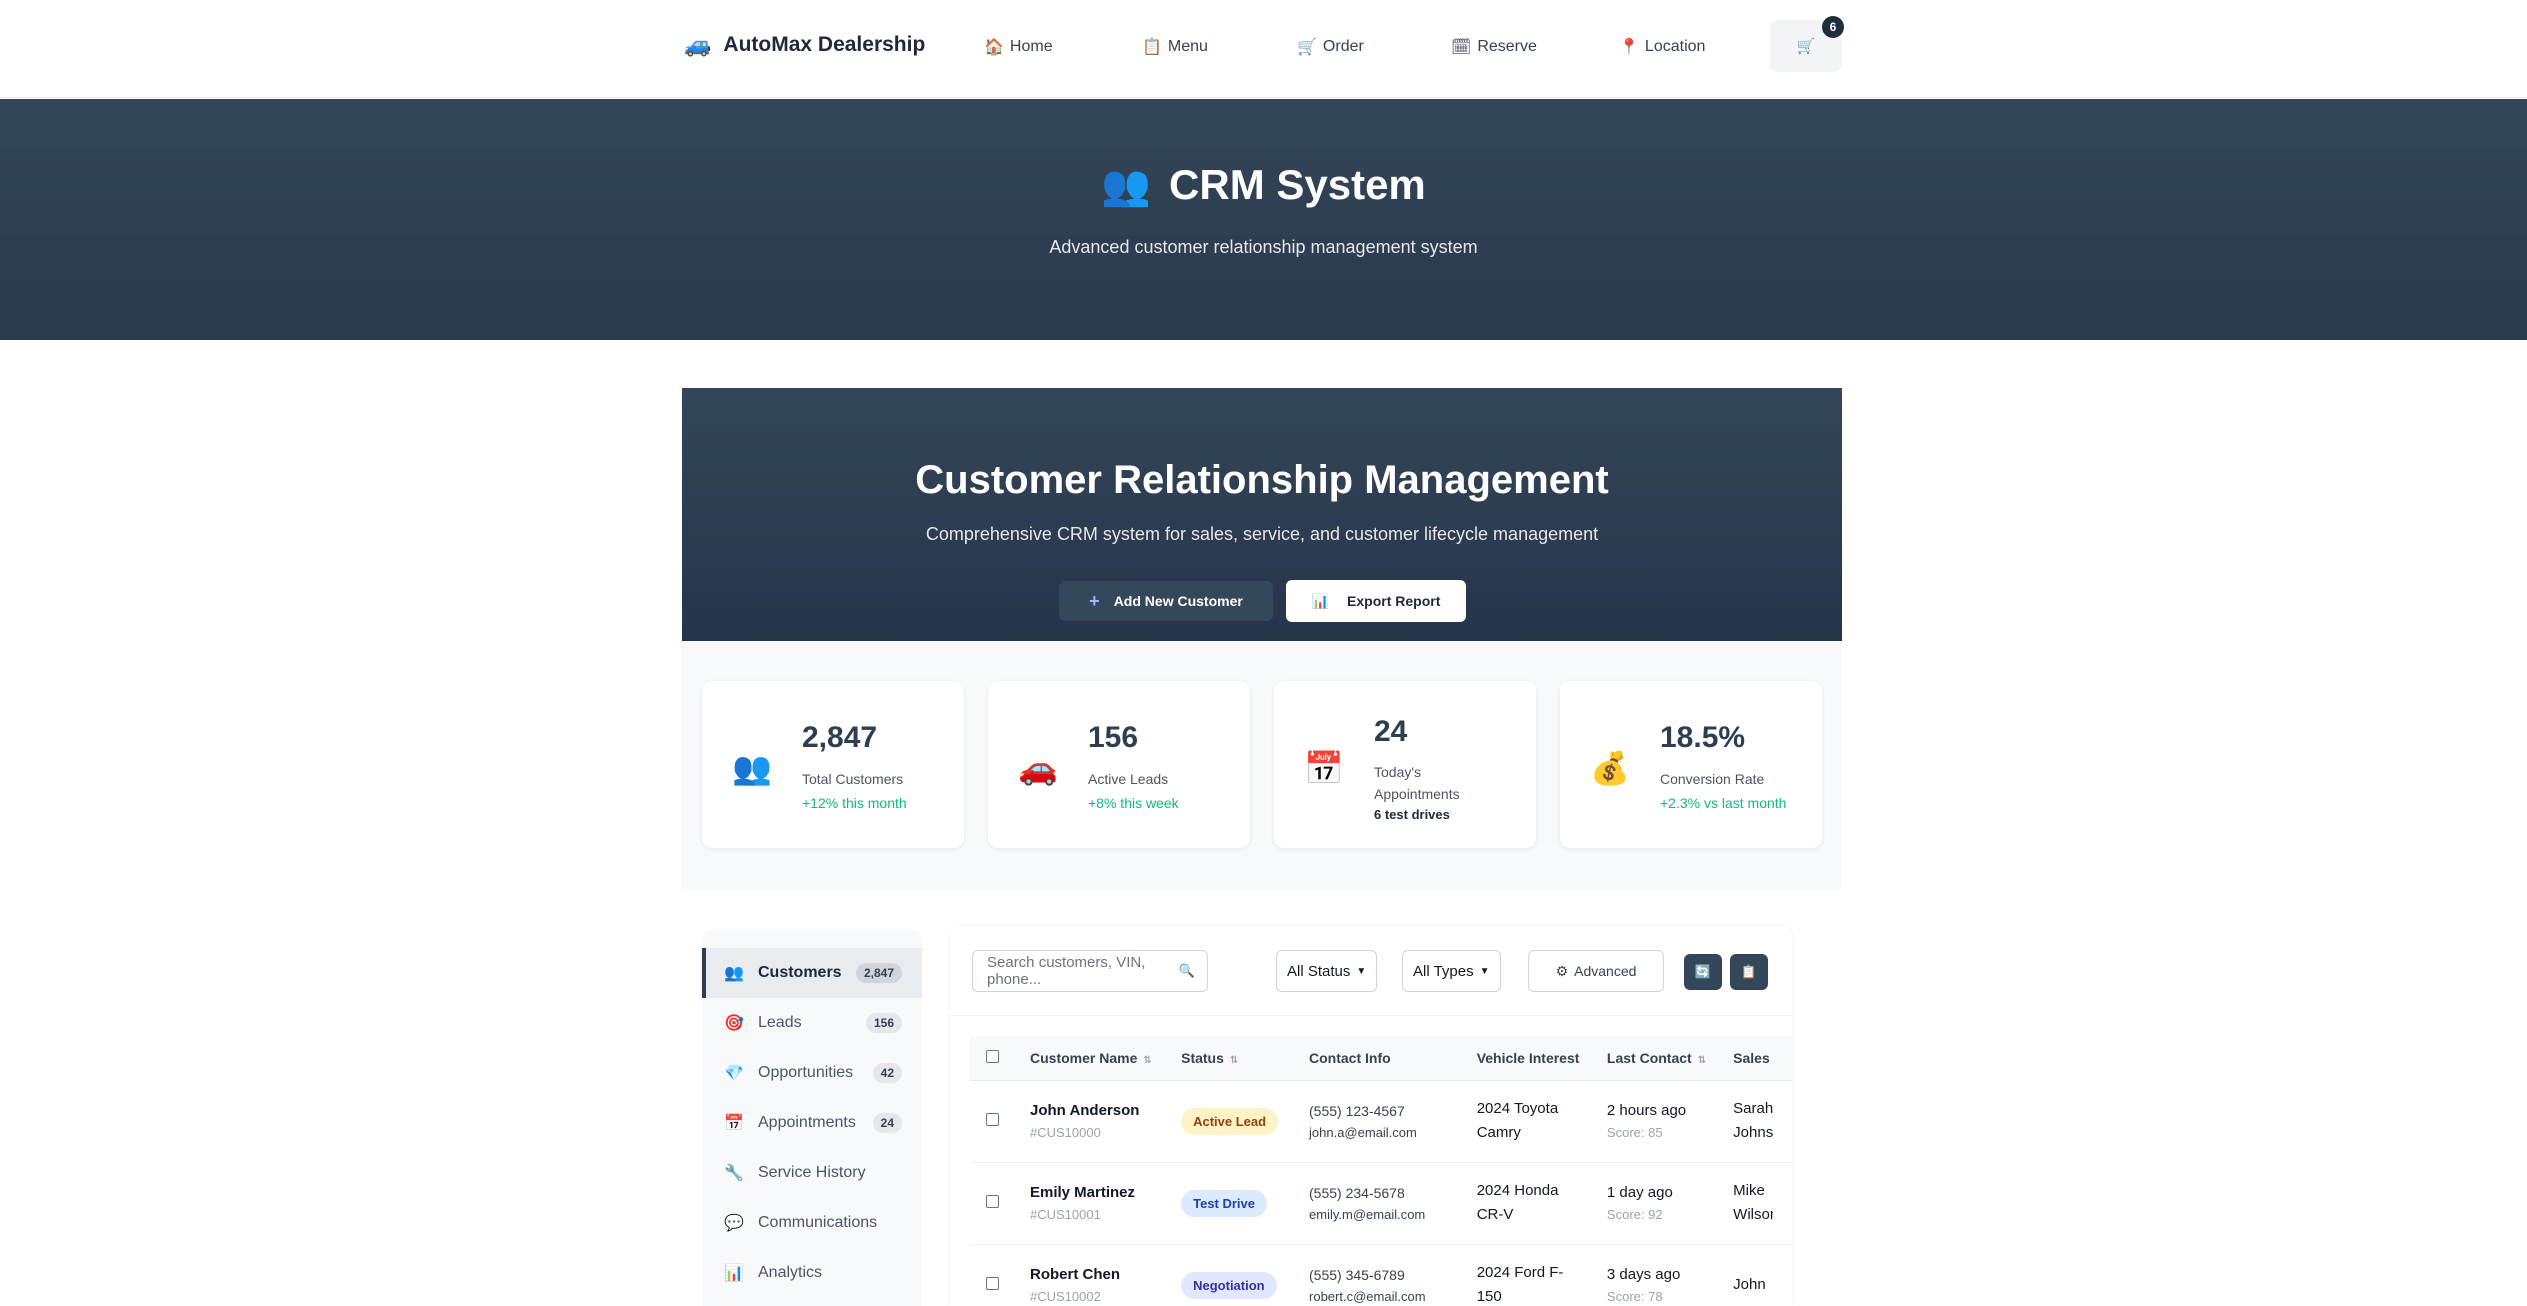 This screenshot has width=2527, height=1306. Describe the element at coordinates (734, 1273) in the screenshot. I see `bar-chart-icon: 📊` at that location.